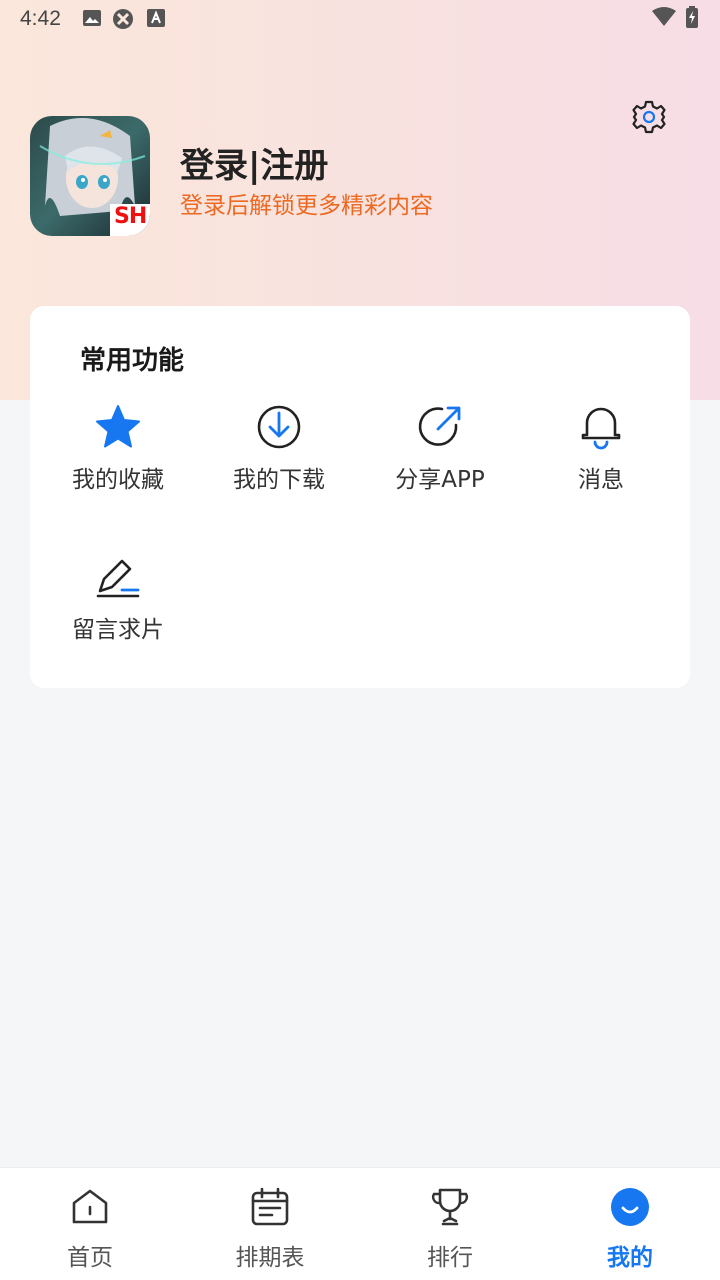  What do you see at coordinates (601, 457) in the screenshot?
I see `messages-button: 消息` at bounding box center [601, 457].